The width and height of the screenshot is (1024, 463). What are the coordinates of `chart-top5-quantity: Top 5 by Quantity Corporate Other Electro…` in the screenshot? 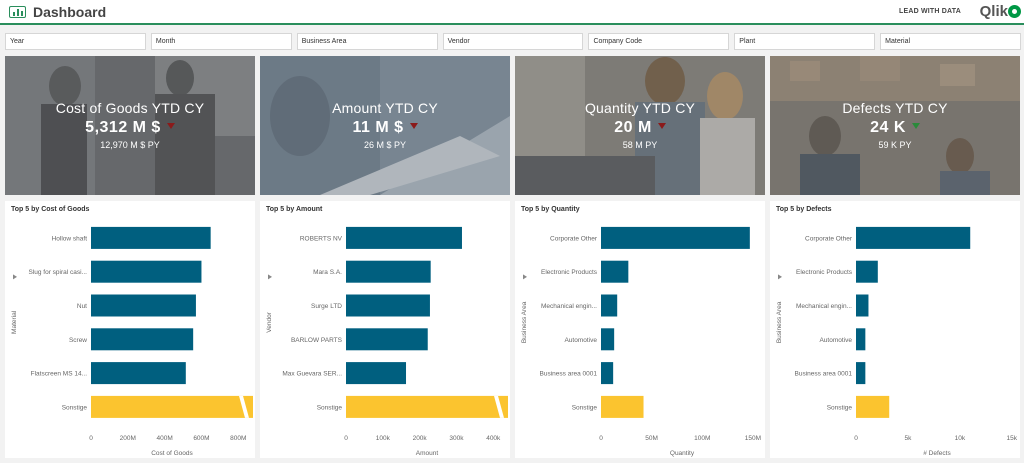 It's located at (640, 329).